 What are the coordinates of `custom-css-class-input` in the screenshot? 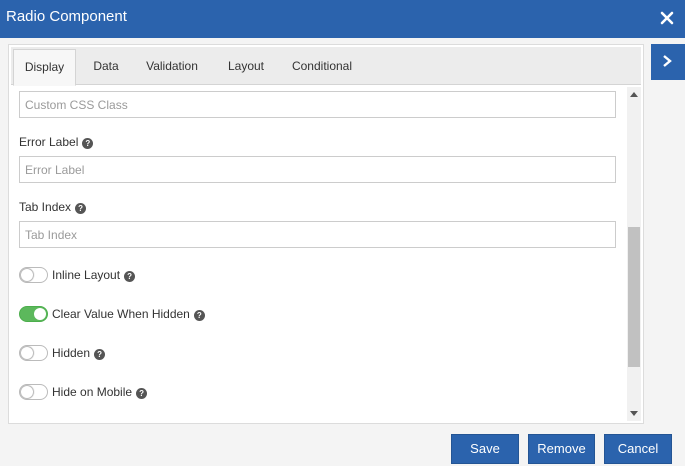 It's located at (317, 104).